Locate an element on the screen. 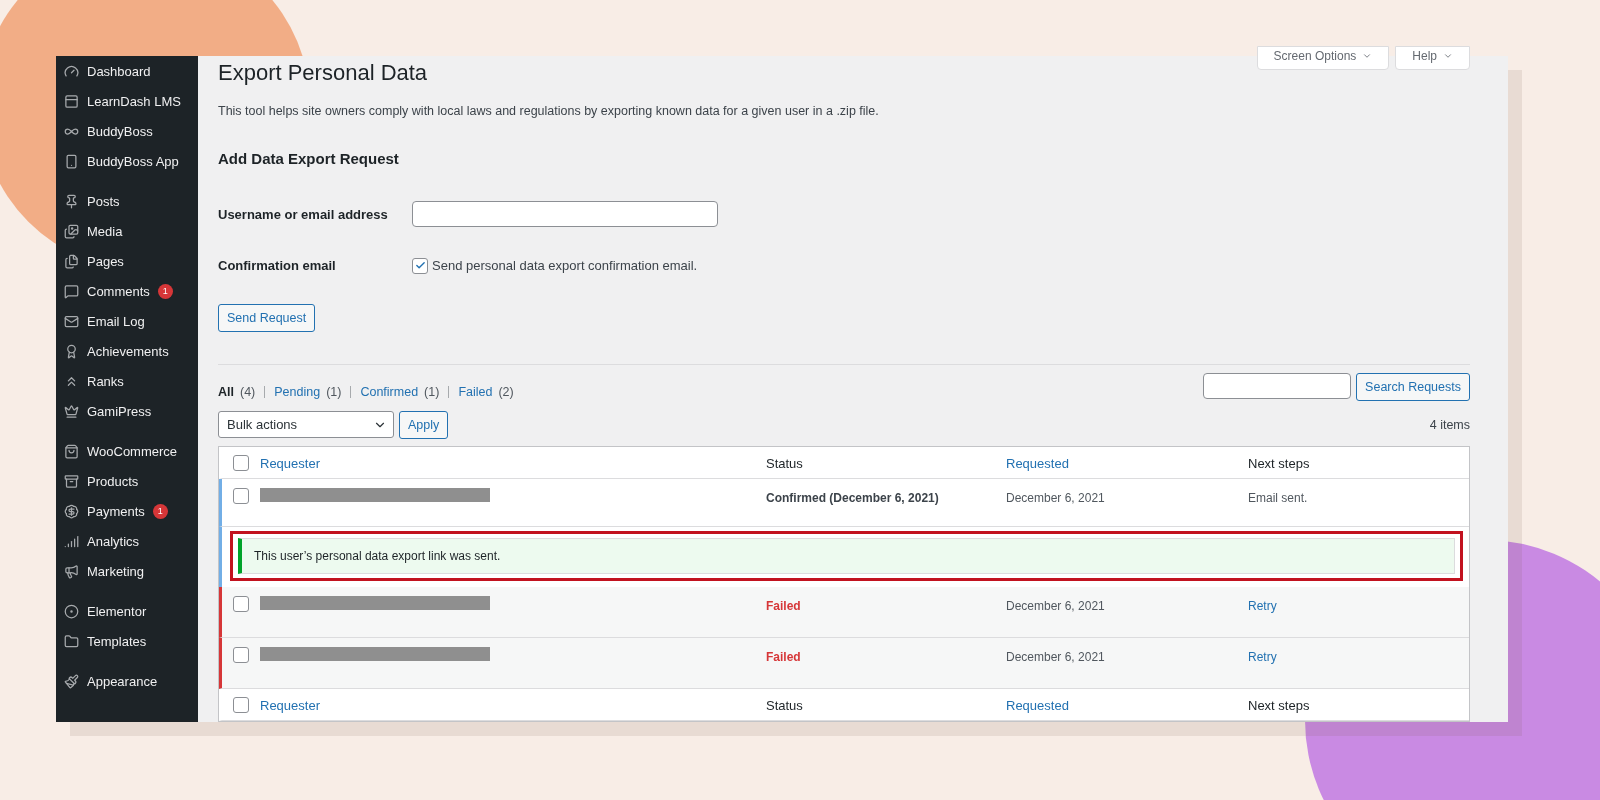 The width and height of the screenshot is (1600, 800). filter-count: (2) is located at coordinates (506, 392).